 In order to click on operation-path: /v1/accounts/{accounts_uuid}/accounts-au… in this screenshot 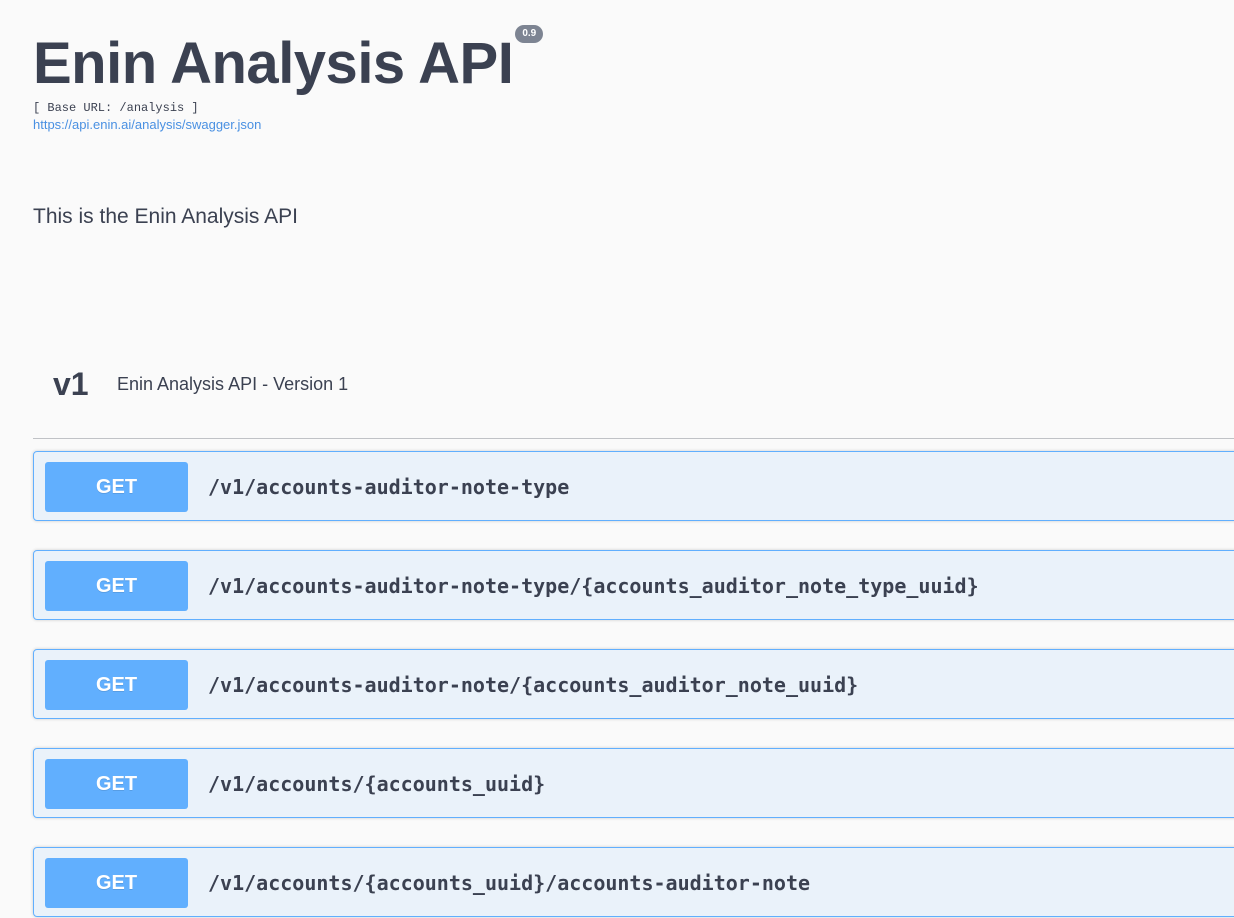, I will do `click(509, 883)`.